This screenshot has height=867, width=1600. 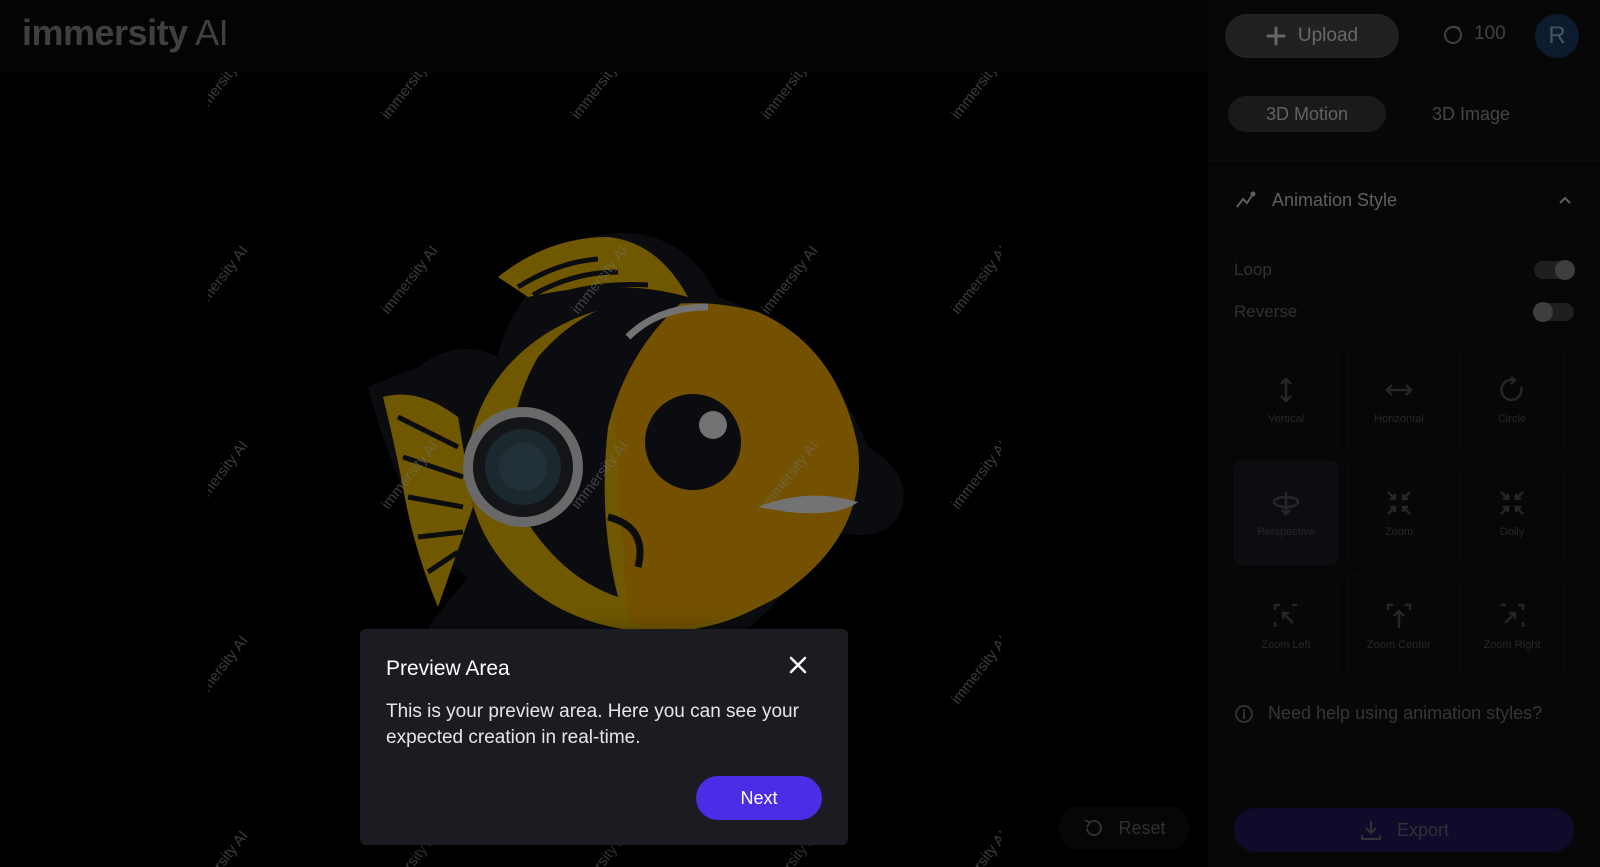 I want to click on avatar: R, so click(x=1557, y=36).